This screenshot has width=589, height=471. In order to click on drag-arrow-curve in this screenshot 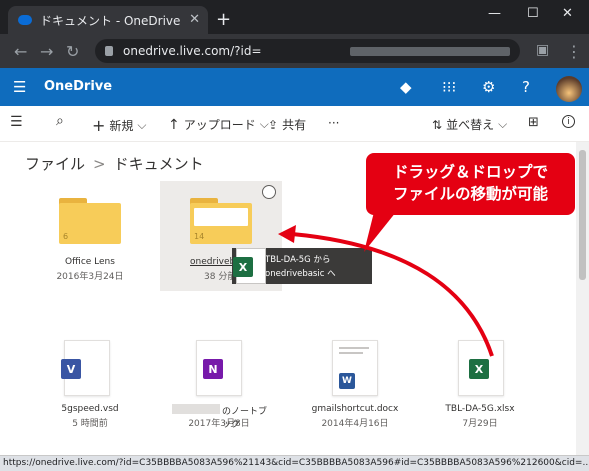, I will do `click(392, 294)`.